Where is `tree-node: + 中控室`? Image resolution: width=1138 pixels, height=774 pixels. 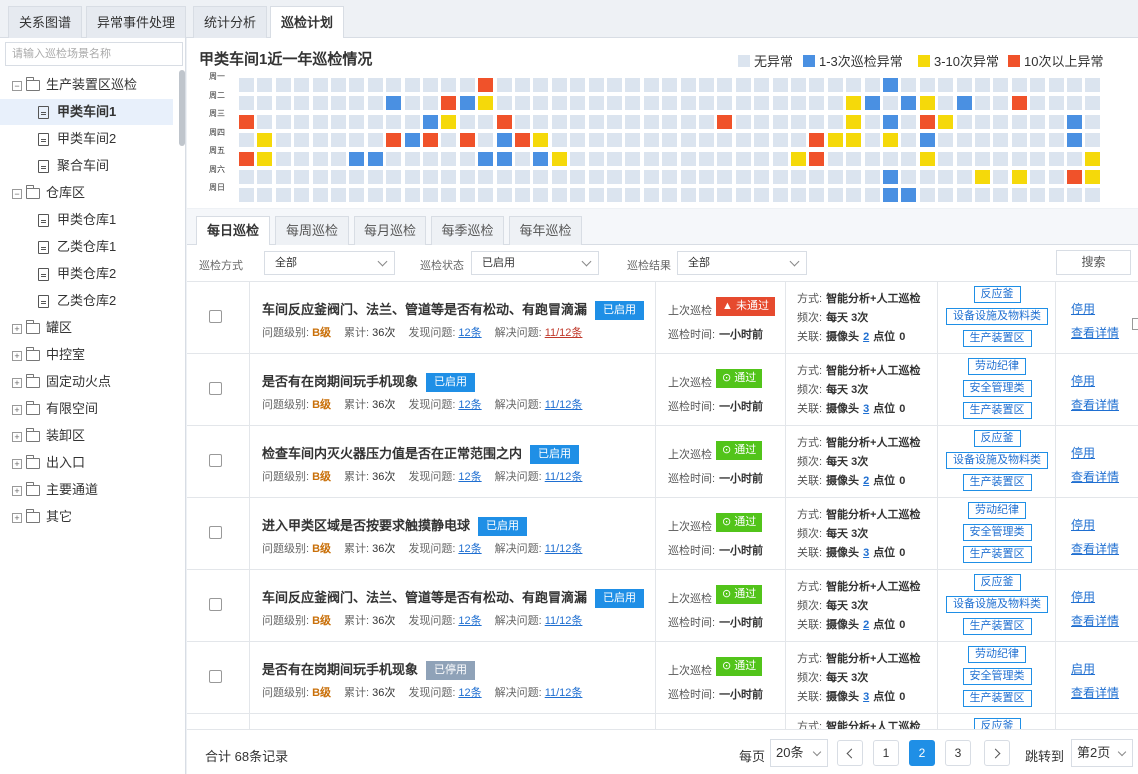 tree-node: + 中控室 is located at coordinates (48, 355).